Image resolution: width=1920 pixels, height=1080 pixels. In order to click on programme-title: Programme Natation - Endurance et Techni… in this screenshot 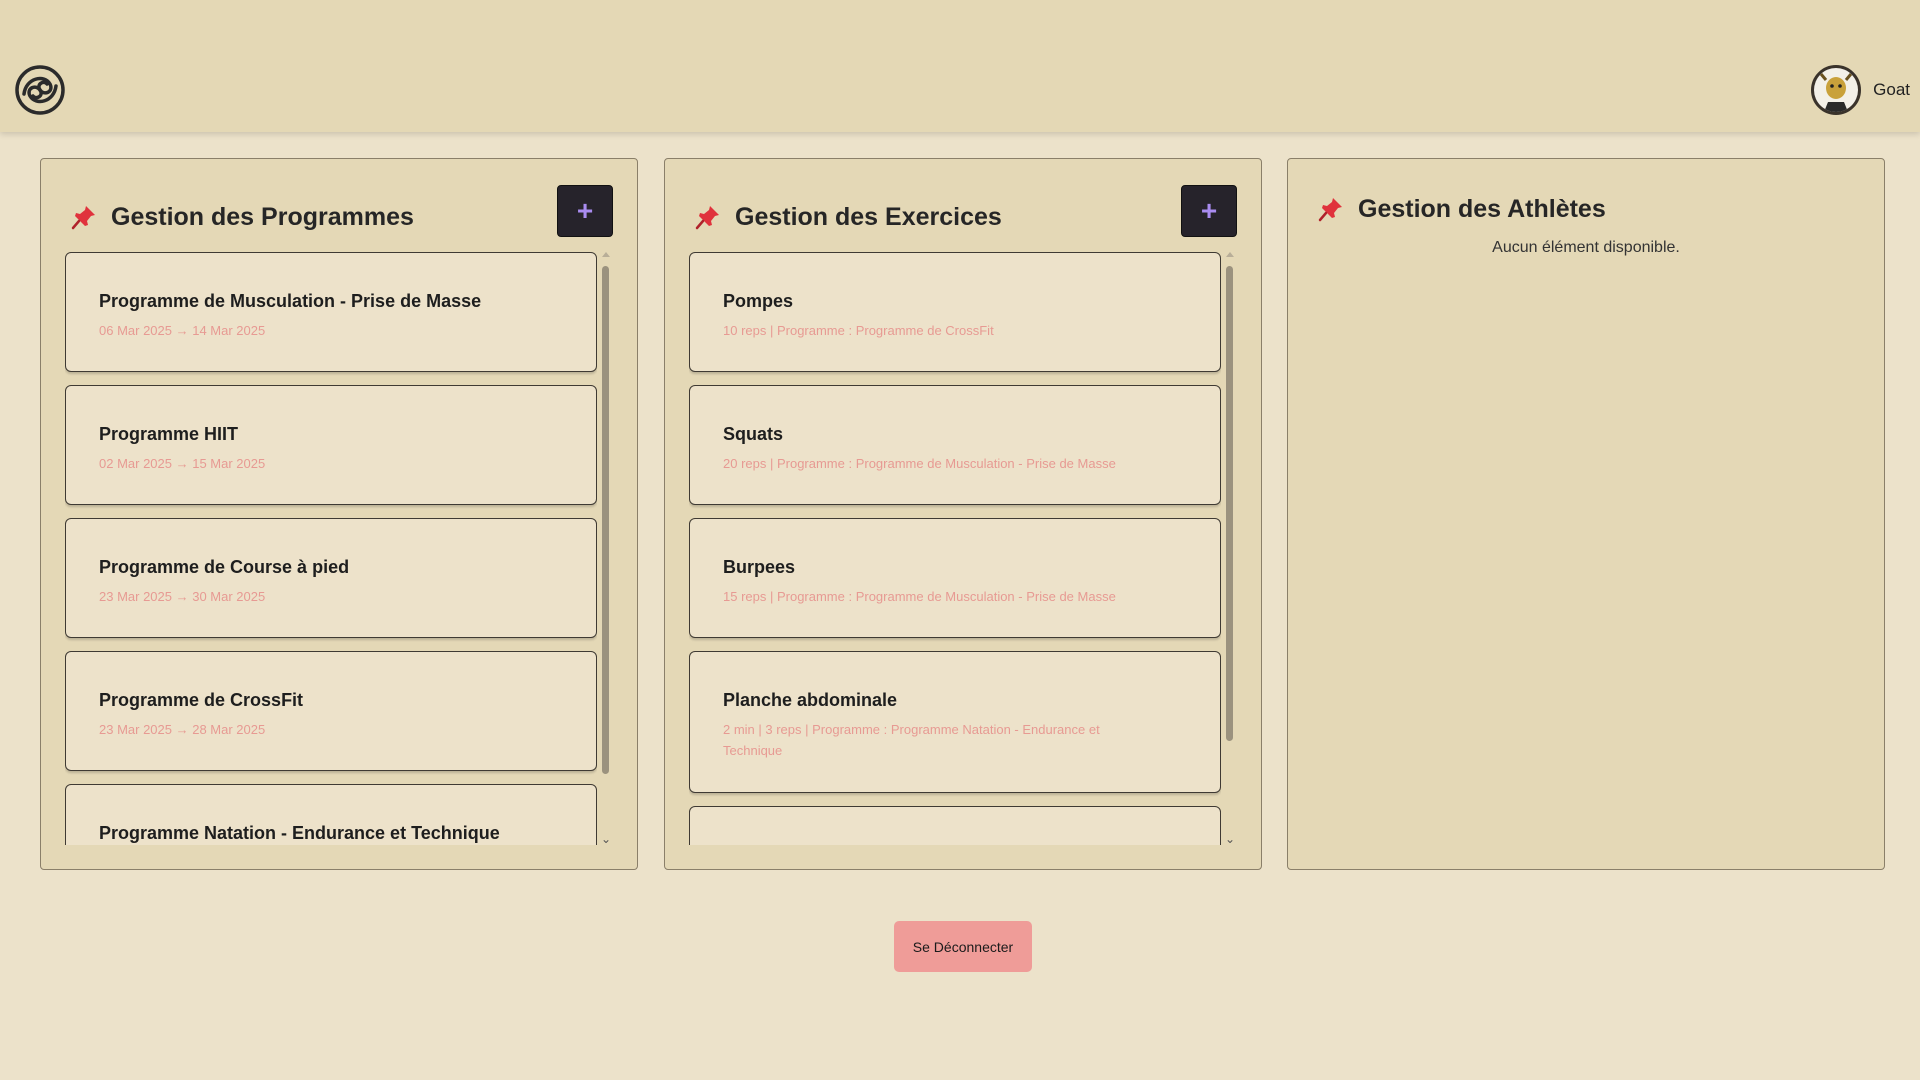, I will do `click(299, 833)`.